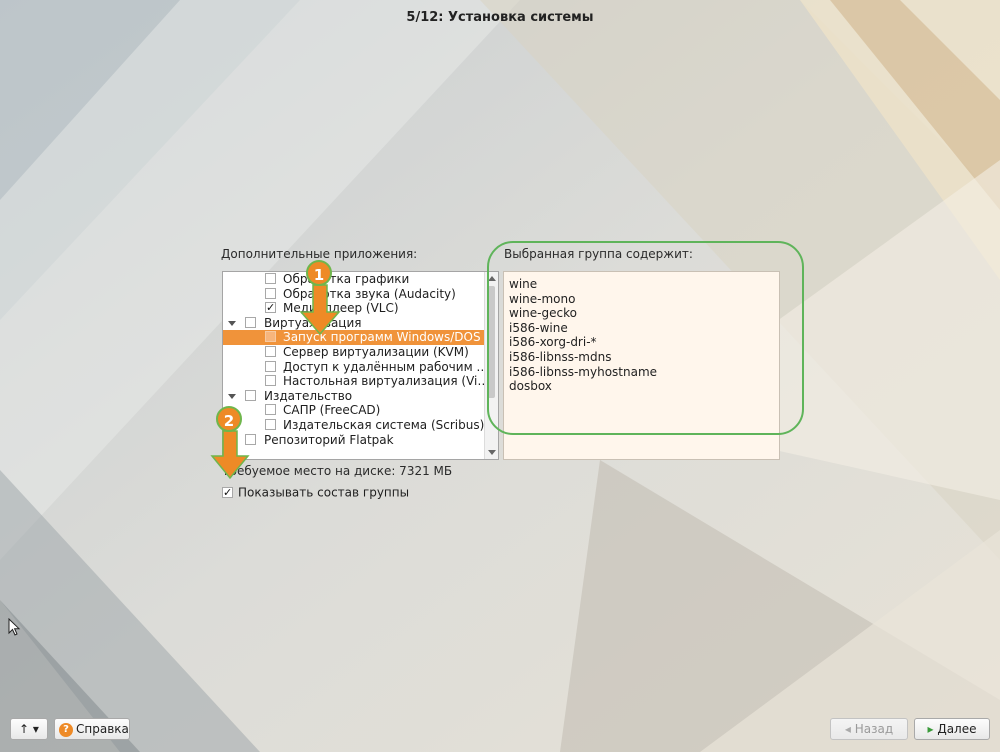  Describe the element at coordinates (102, 729) in the screenshot. I see `help-label: Справка` at that location.